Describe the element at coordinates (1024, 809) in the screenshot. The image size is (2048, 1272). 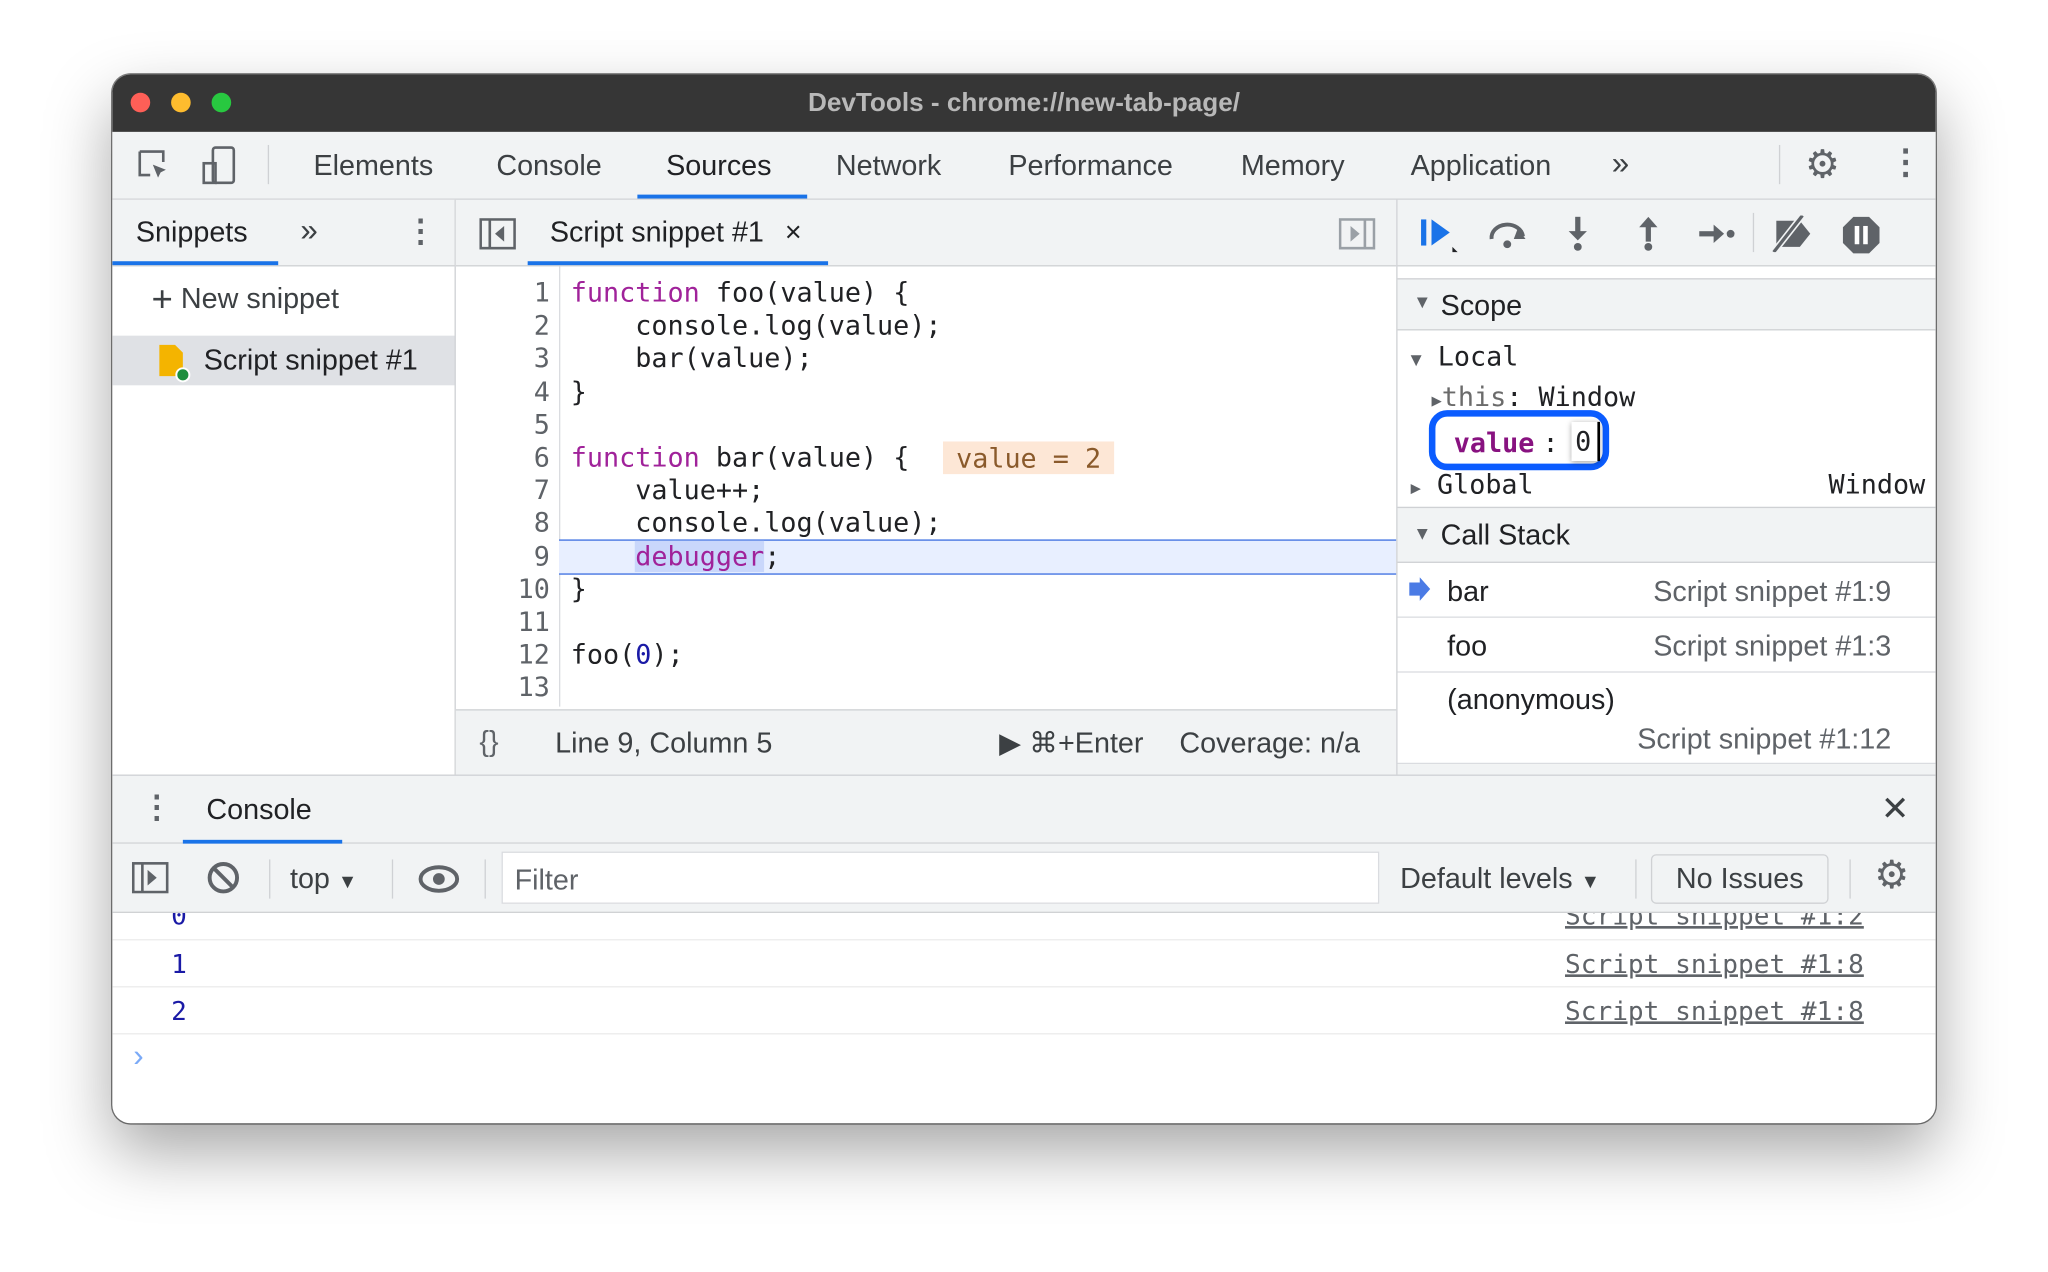
I see `drawer-header: ⋮ Console ✕` at that location.